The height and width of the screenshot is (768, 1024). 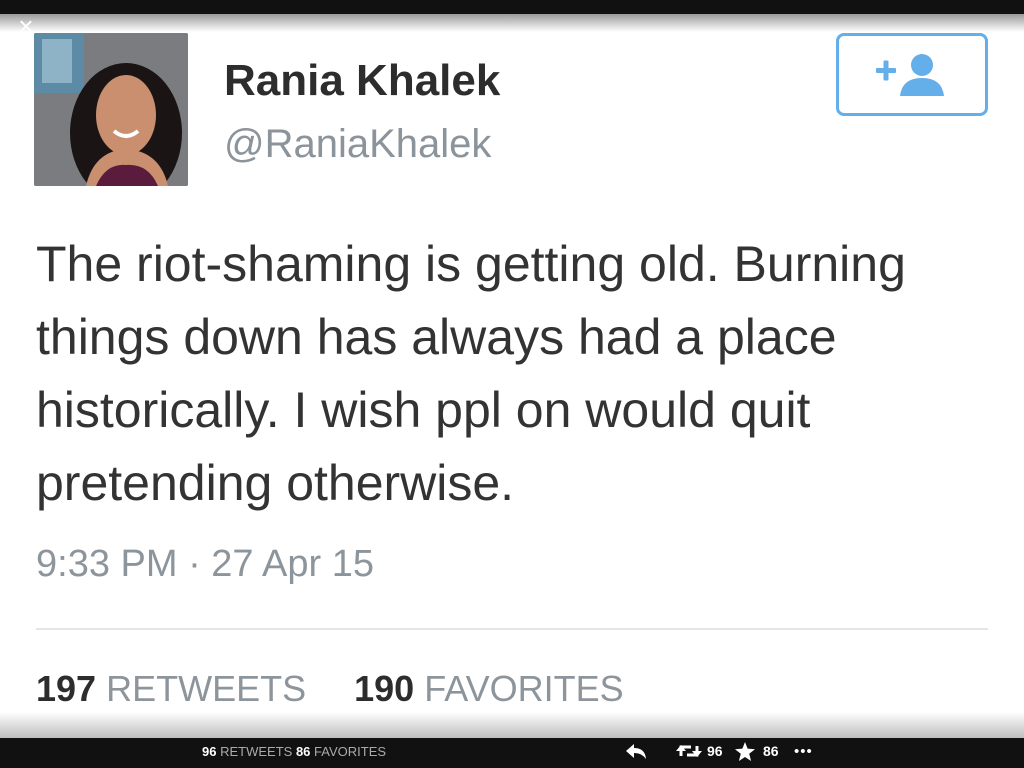 I want to click on top-gradient, so click(x=512, y=23).